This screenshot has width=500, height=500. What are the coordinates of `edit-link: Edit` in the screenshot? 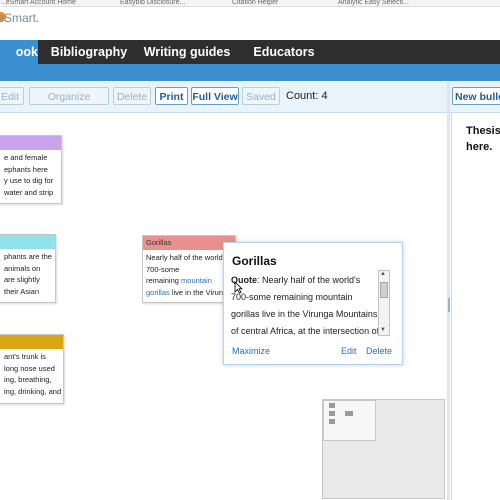 It's located at (349, 351).